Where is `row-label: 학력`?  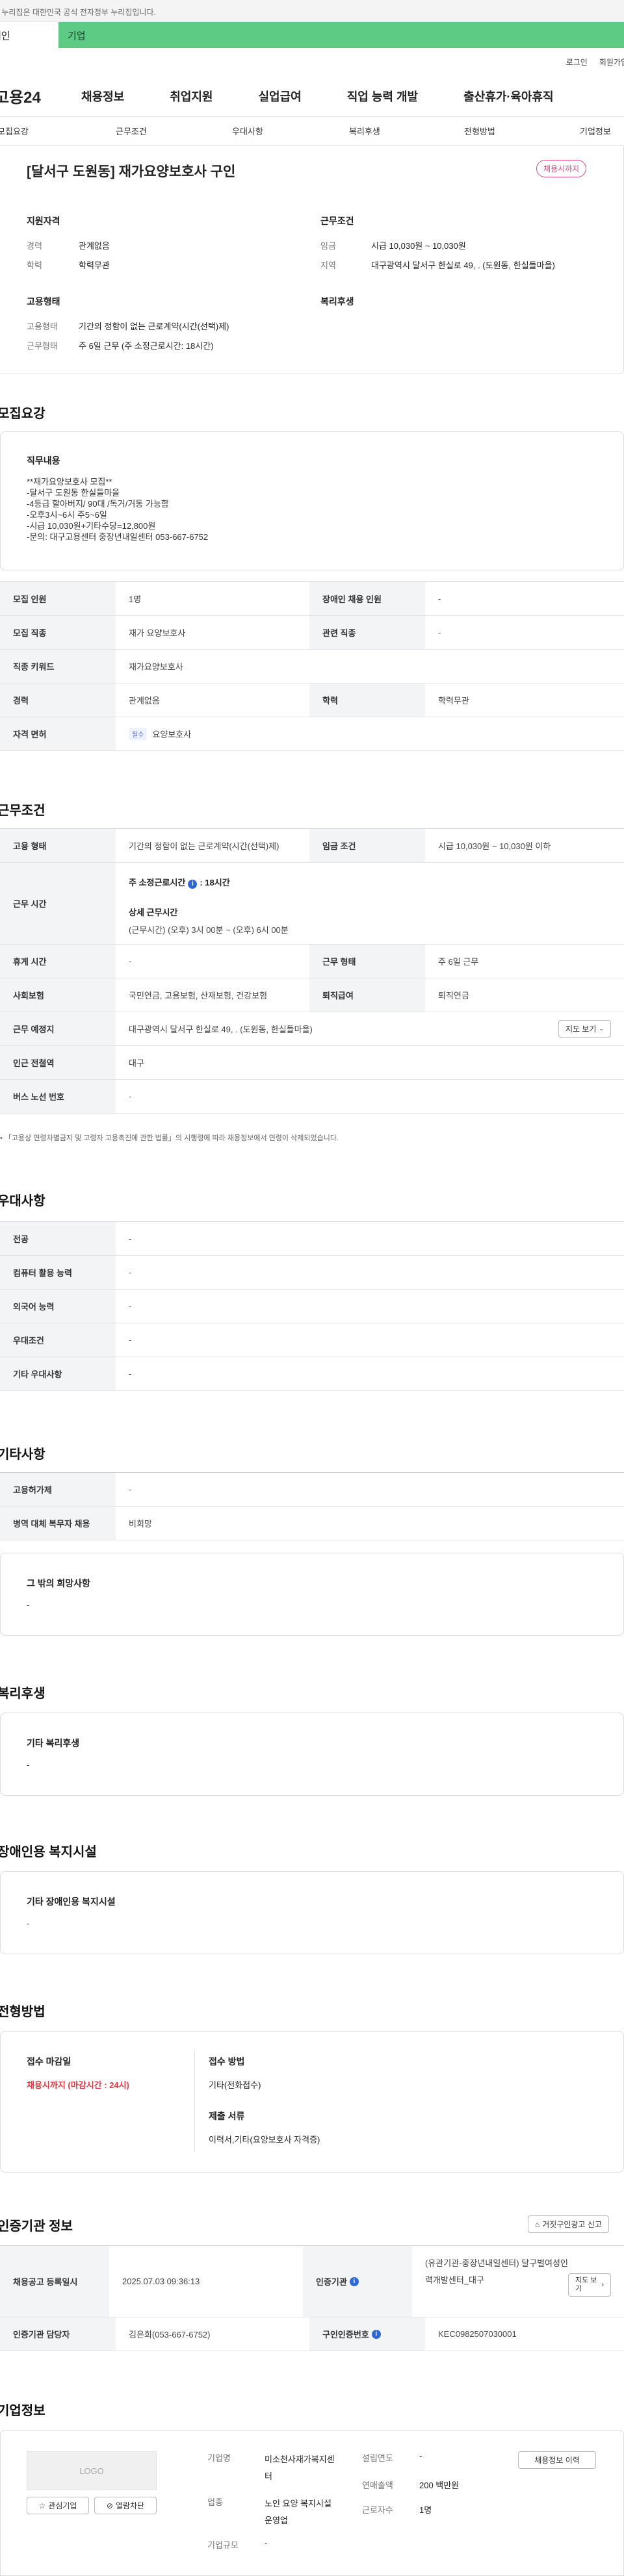
row-label: 학력 is located at coordinates (367, 700).